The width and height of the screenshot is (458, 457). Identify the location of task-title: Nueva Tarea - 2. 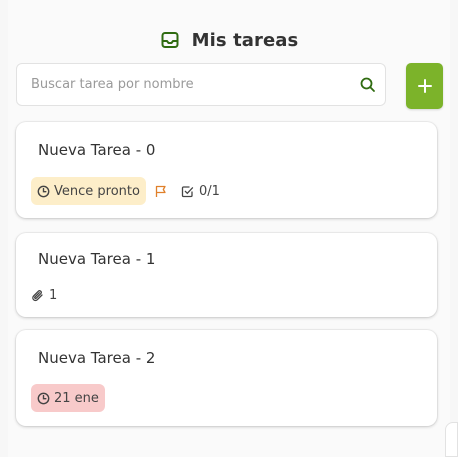
(97, 358).